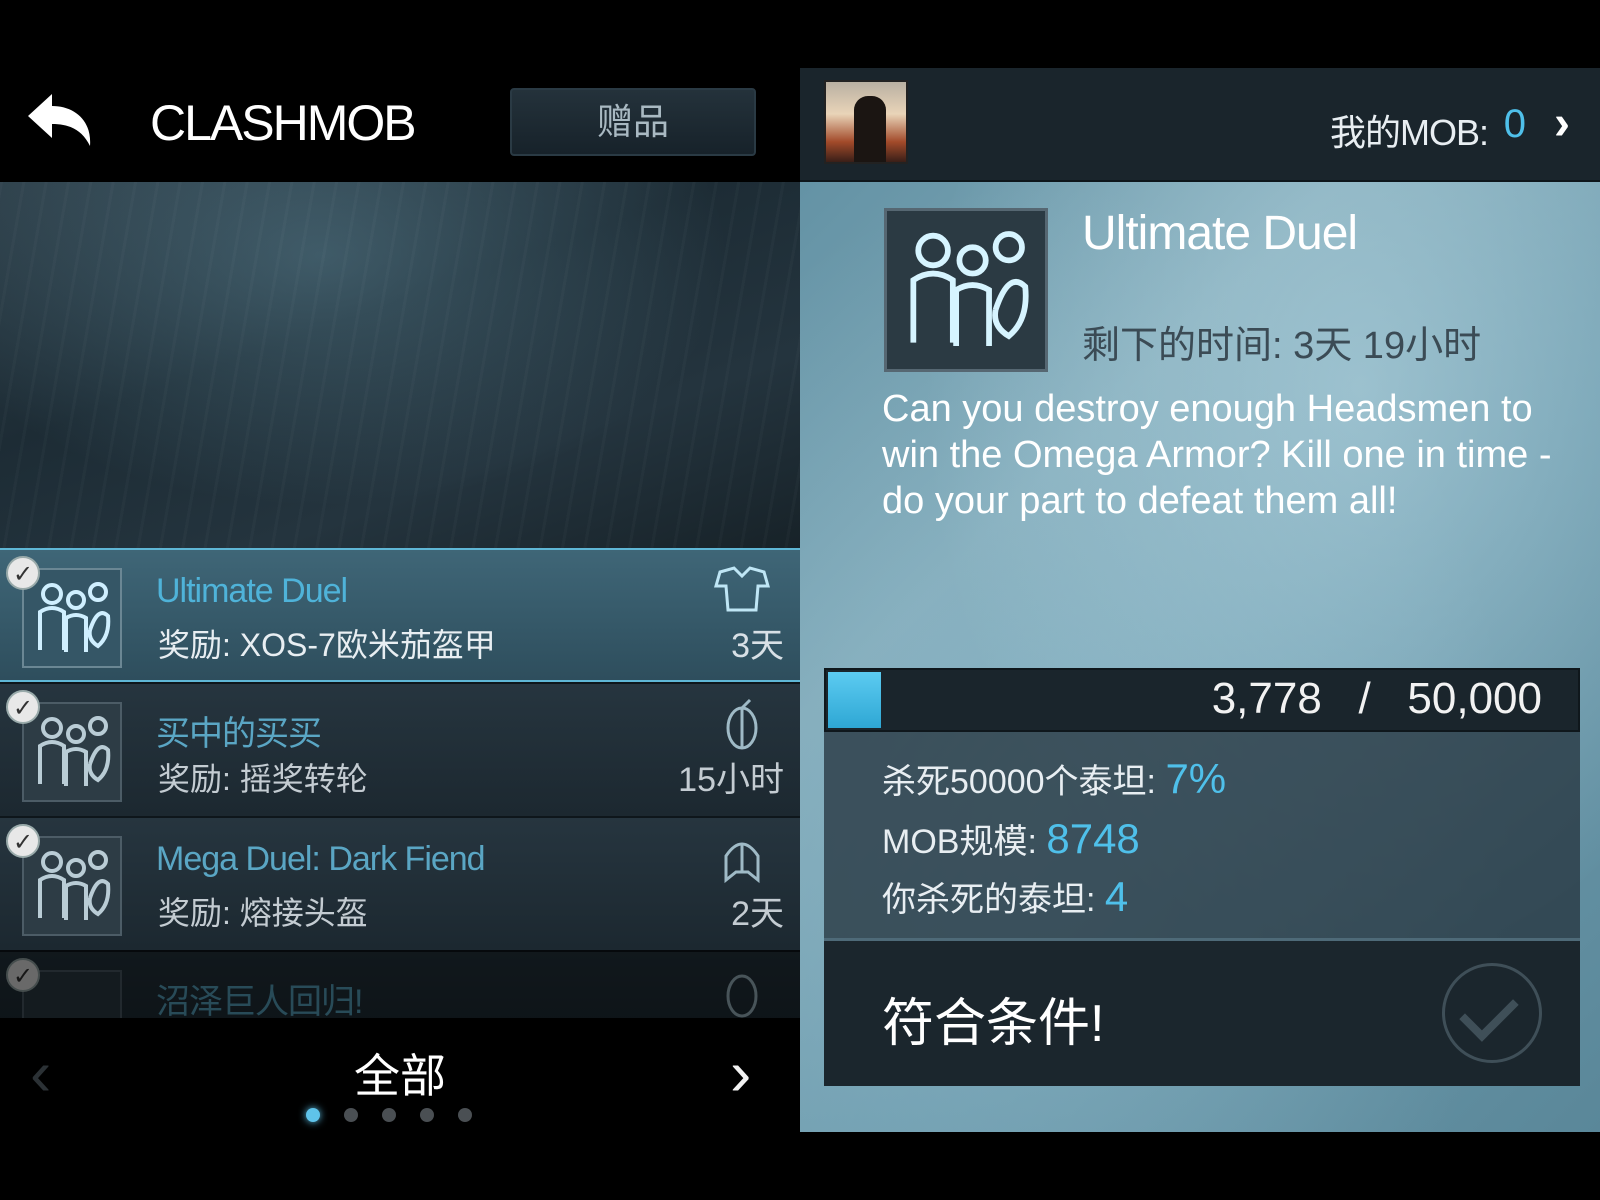 This screenshot has height=1200, width=1600. What do you see at coordinates (263, 913) in the screenshot?
I see `event-reward: 奖励: 熔接头盔` at bounding box center [263, 913].